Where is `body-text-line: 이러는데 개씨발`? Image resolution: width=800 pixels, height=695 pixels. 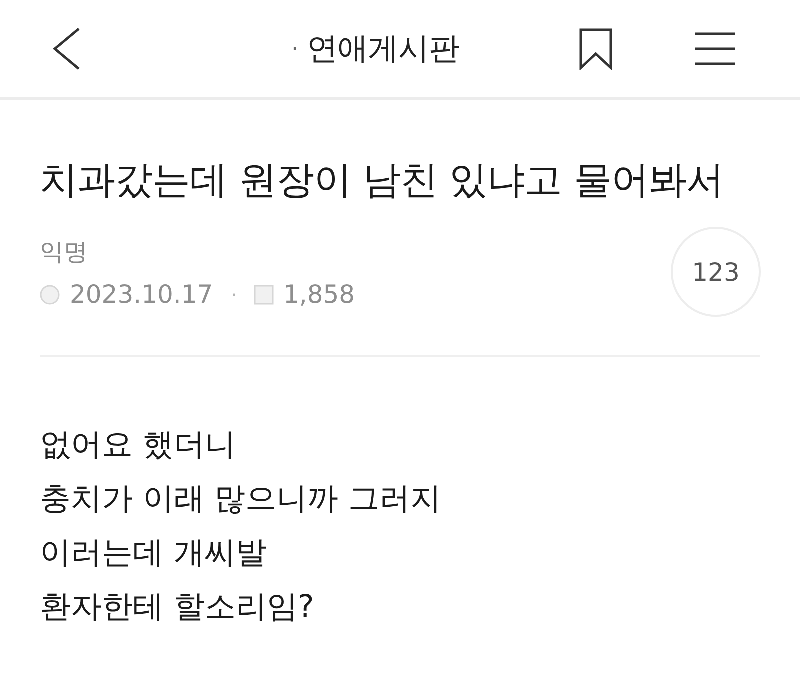
body-text-line: 이러는데 개씨발 is located at coordinates (154, 553).